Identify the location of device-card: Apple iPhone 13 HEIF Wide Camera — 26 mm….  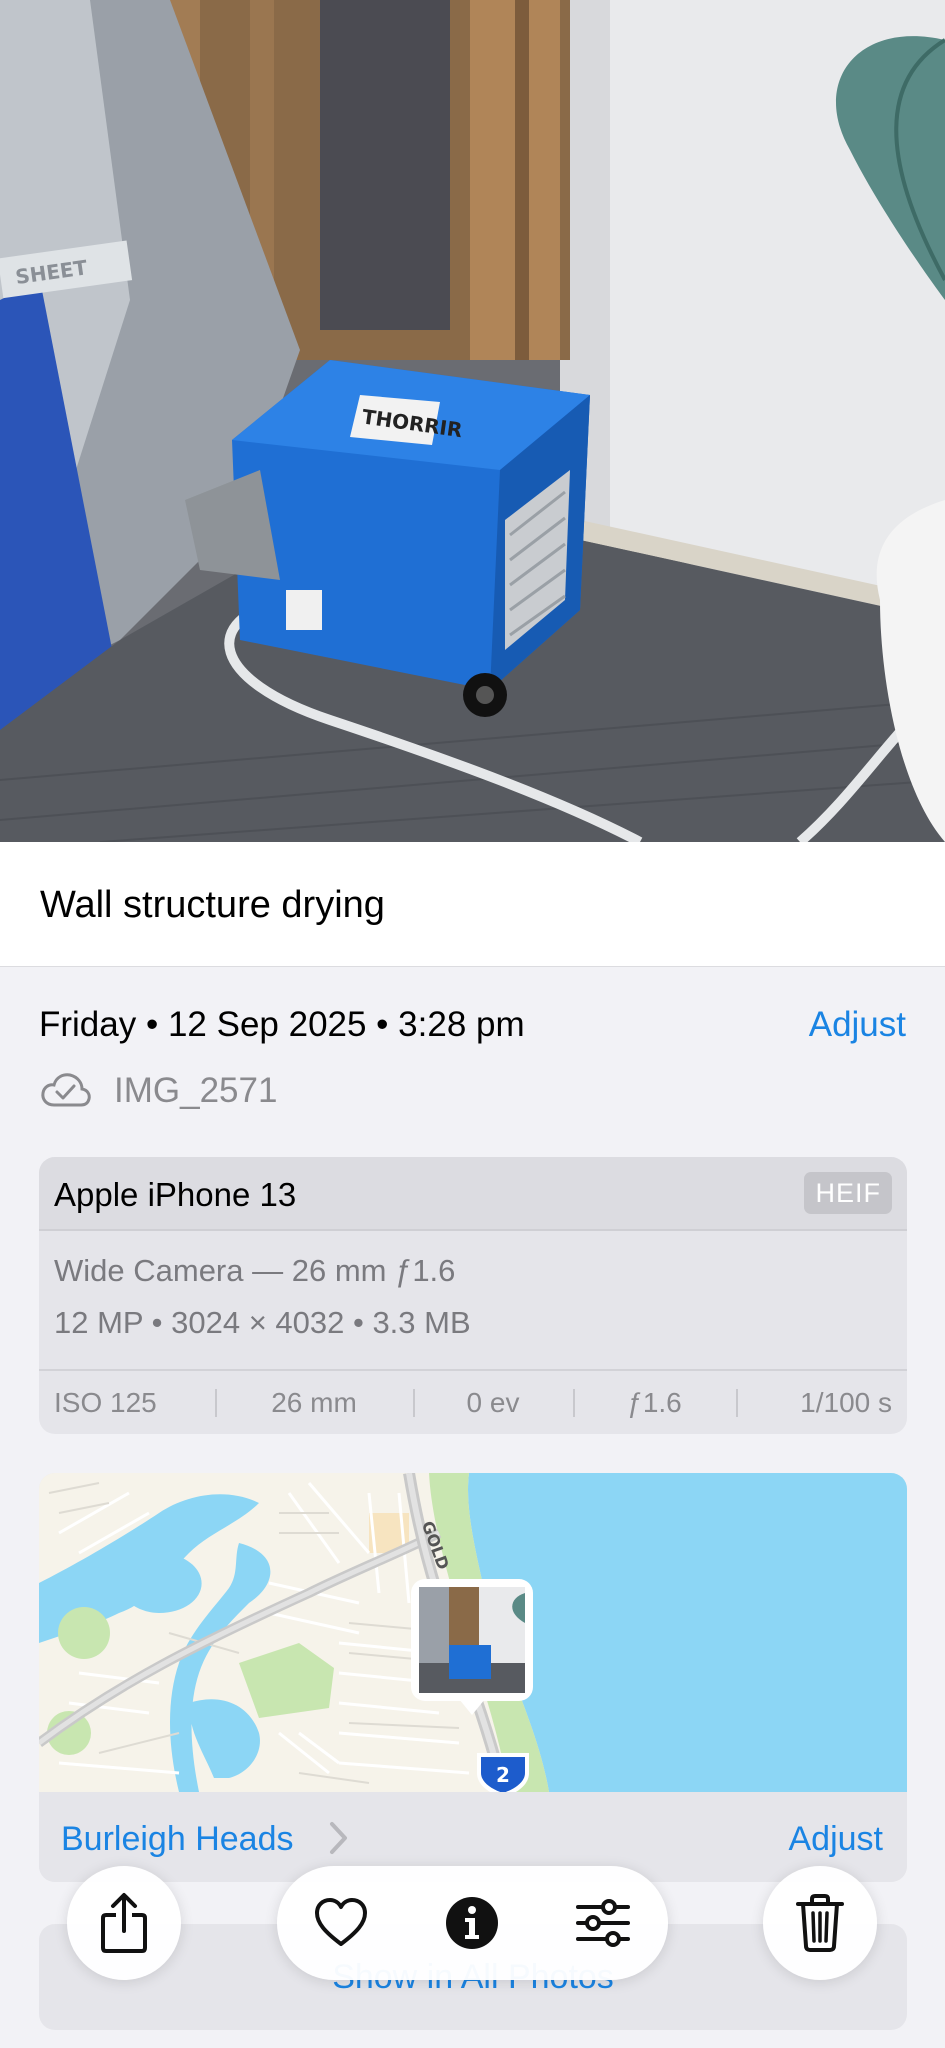
(473, 1295).